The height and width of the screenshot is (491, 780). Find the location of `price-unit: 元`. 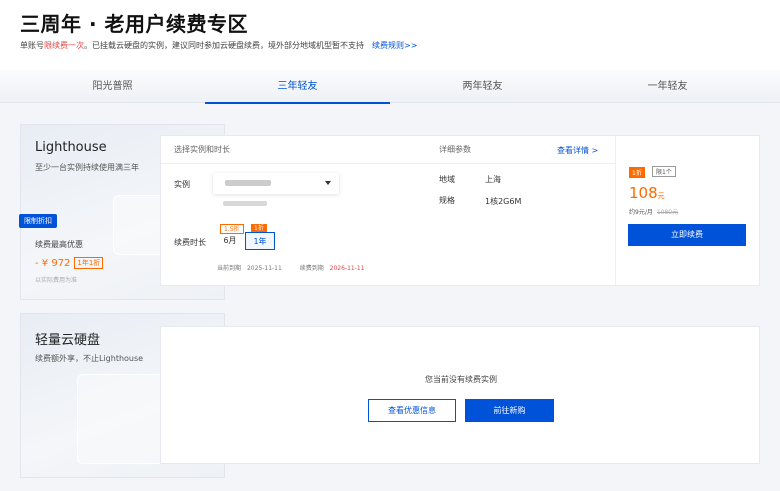

price-unit: 元 is located at coordinates (661, 196).